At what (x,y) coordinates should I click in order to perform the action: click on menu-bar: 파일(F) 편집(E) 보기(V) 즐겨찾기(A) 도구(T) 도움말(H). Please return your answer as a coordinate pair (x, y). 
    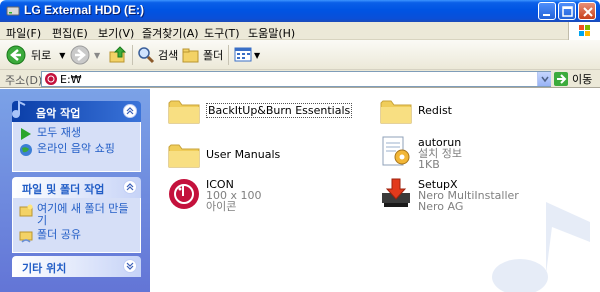
    Looking at the image, I should click on (300, 31).